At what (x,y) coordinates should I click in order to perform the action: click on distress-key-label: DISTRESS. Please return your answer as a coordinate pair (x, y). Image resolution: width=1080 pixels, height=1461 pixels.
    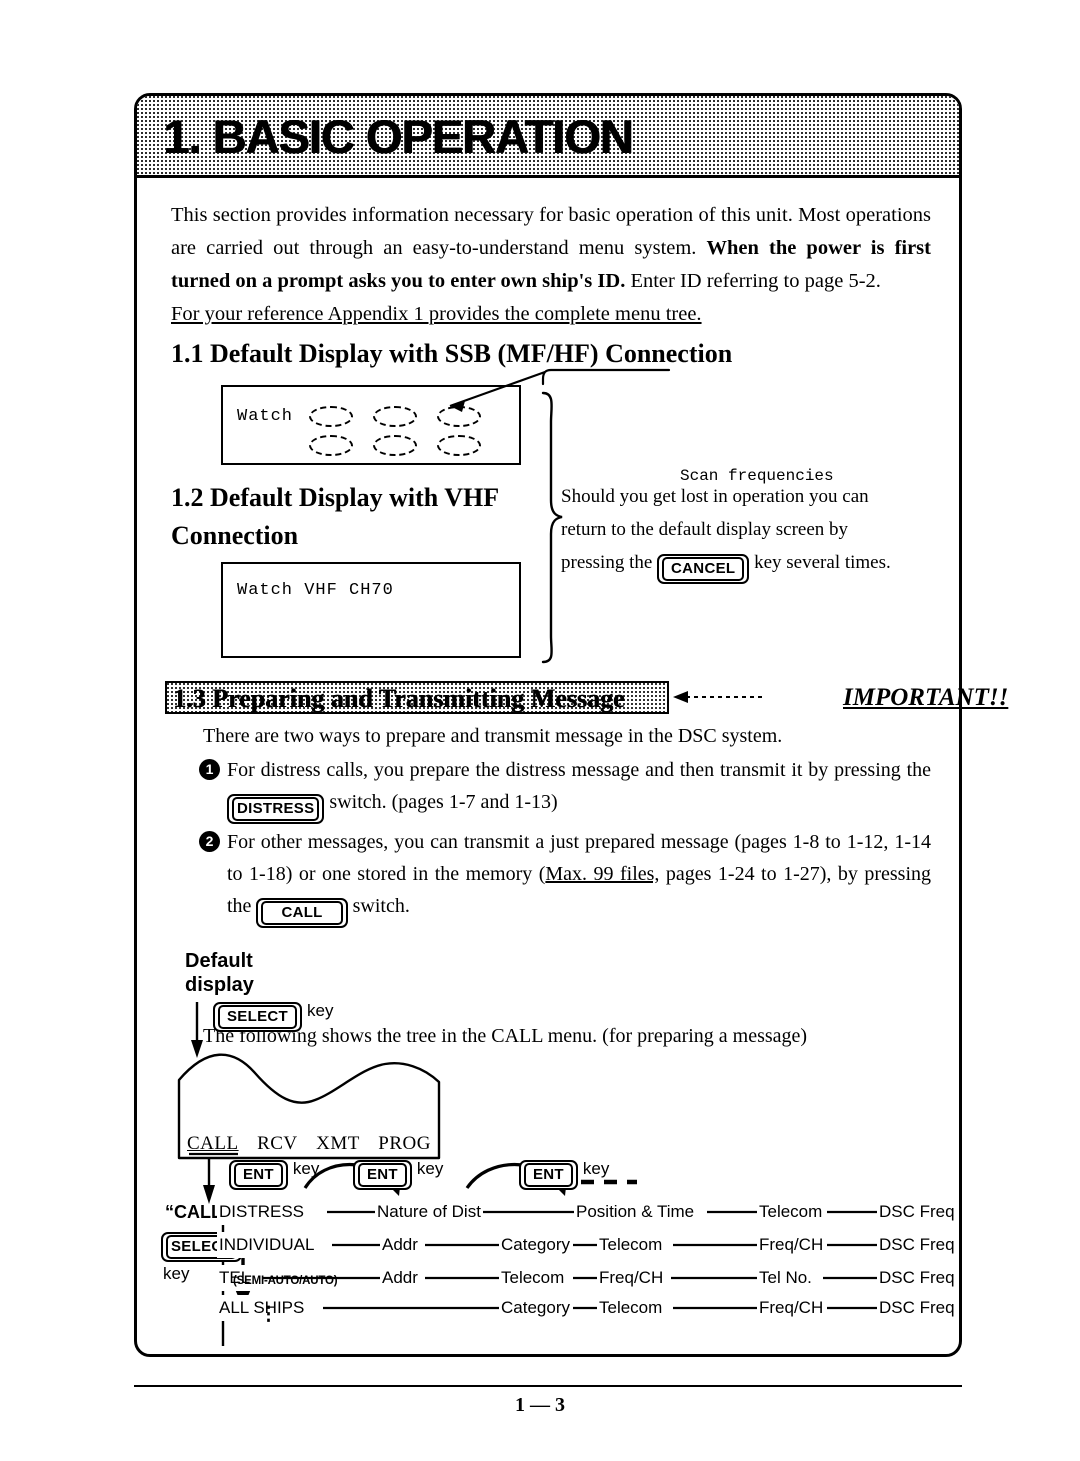
    Looking at the image, I should click on (276, 809).